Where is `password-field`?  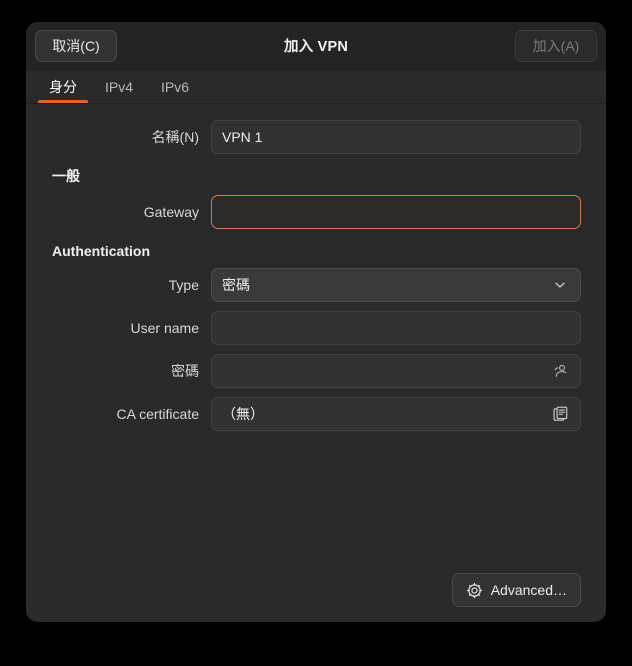 password-field is located at coordinates (396, 371).